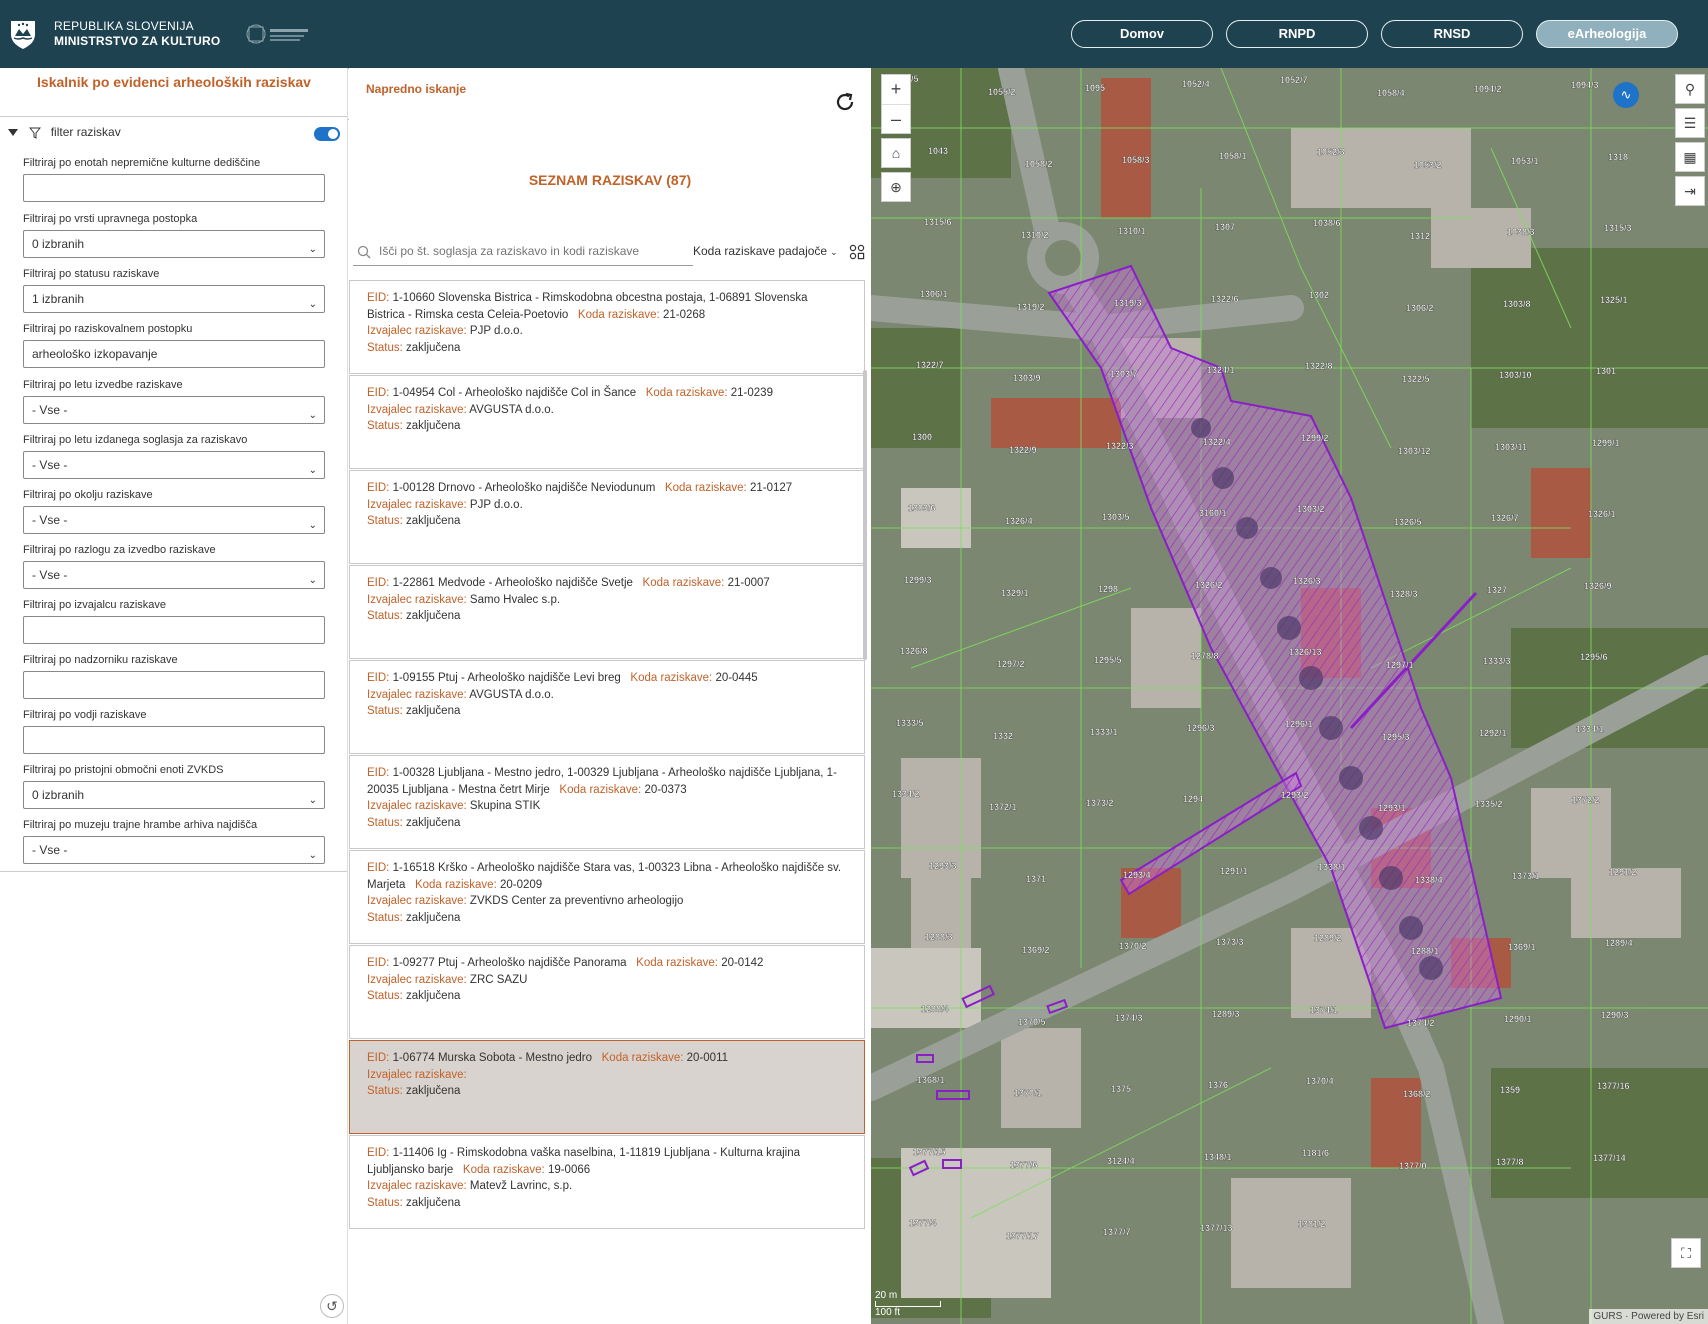 The image size is (1708, 1324). I want to click on parcel-number-label: 1295/3, so click(1396, 737).